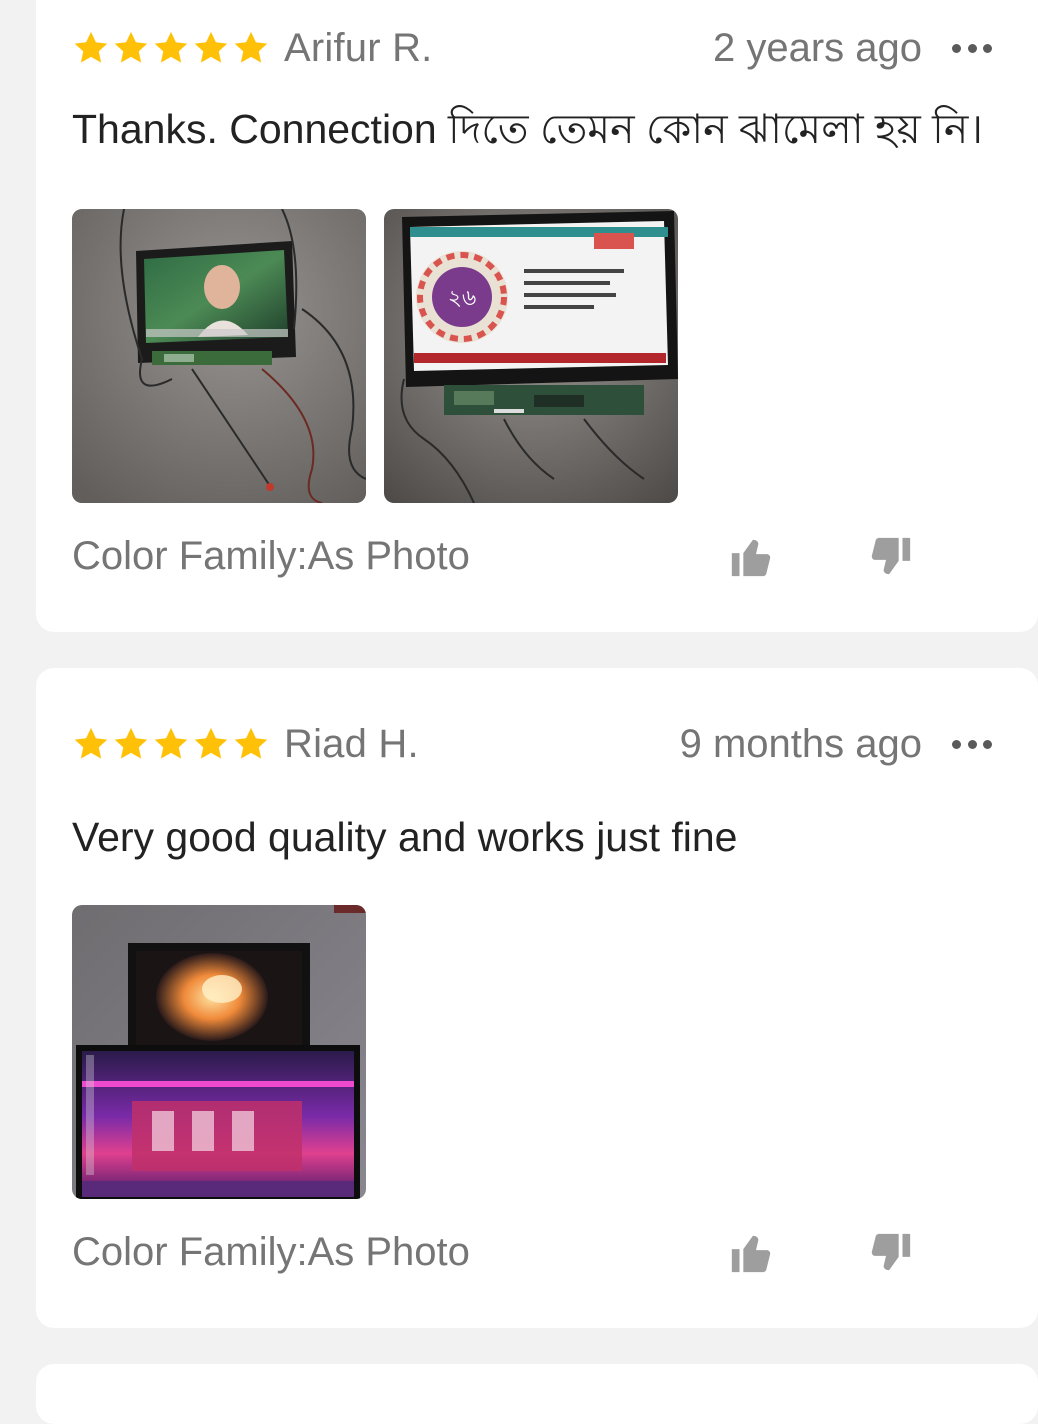 The height and width of the screenshot is (1424, 1038). Describe the element at coordinates (537, 1394) in the screenshot. I see `review-card` at that location.